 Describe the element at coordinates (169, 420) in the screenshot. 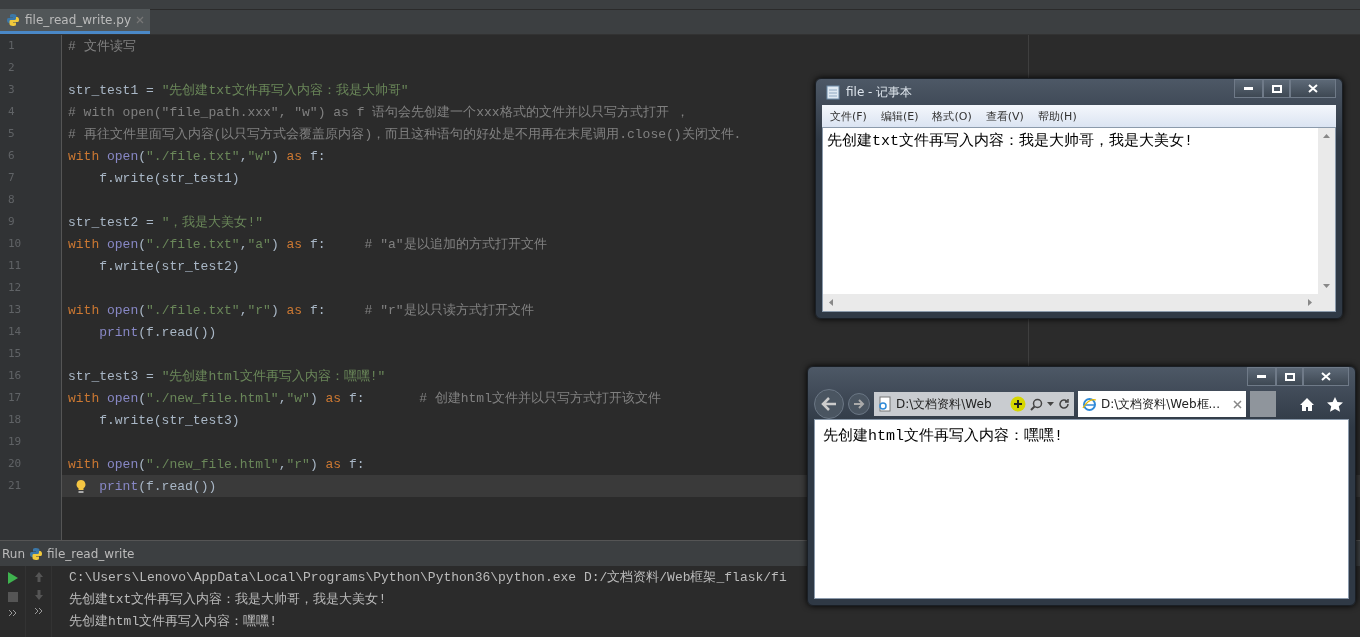

I see `code-line: f.write(str_test3)` at that location.